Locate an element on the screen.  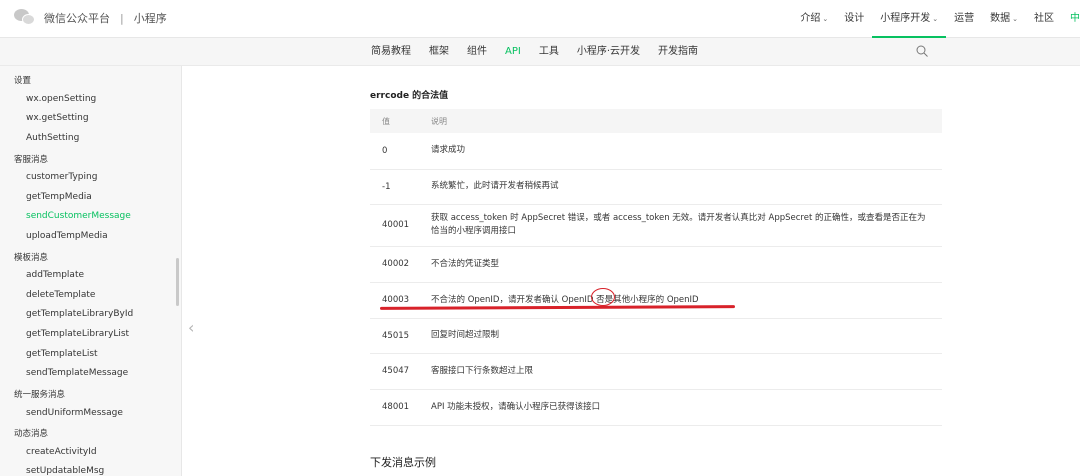
sidebar-group-label: 模板消息 is located at coordinates (31, 258).